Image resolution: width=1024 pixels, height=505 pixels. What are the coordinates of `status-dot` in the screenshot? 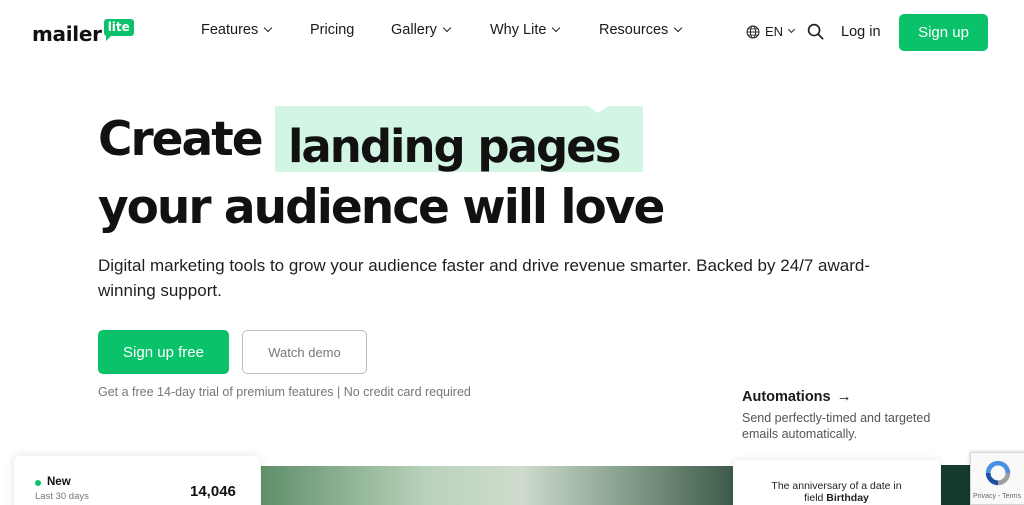 It's located at (38, 483).